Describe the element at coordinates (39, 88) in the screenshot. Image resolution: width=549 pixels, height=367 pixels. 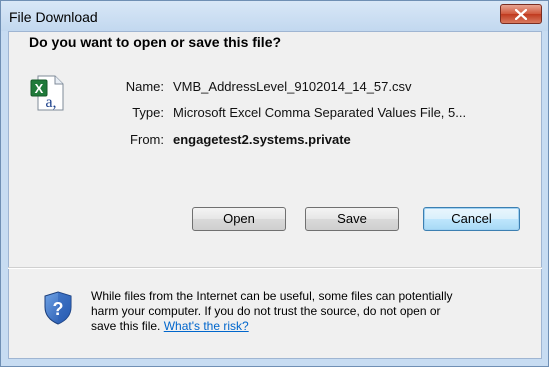
I see `svg-text: X` at that location.